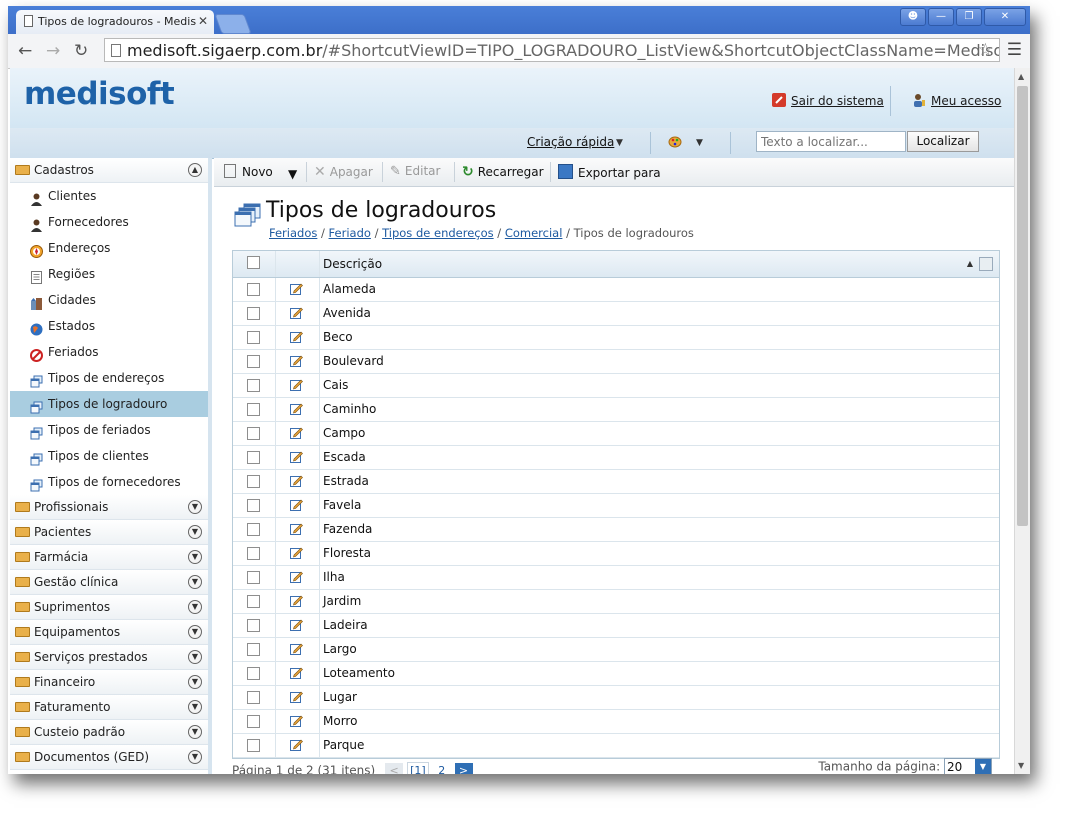 Image resolution: width=1078 pixels, height=823 pixels. Describe the element at coordinates (109, 196) in the screenshot. I see `sidebar-item-clientes: Clientes` at that location.